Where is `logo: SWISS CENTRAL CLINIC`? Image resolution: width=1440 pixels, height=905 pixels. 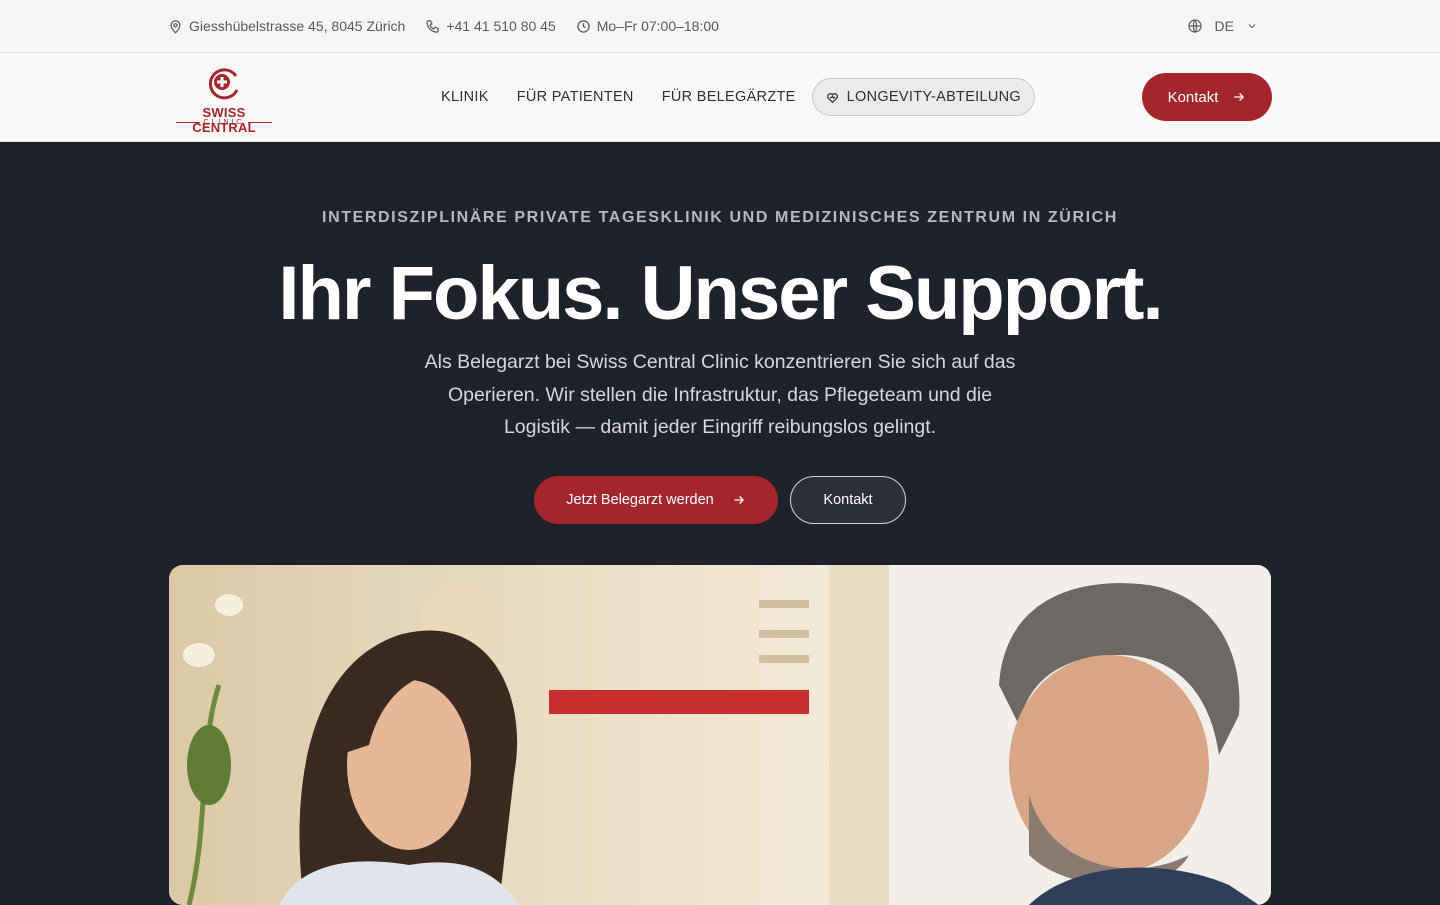
logo: SWISS CENTRAL CLINIC is located at coordinates (224, 100).